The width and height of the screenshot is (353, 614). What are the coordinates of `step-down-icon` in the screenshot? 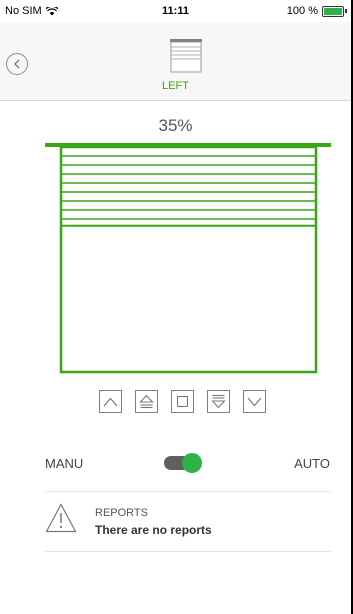 It's located at (218, 401).